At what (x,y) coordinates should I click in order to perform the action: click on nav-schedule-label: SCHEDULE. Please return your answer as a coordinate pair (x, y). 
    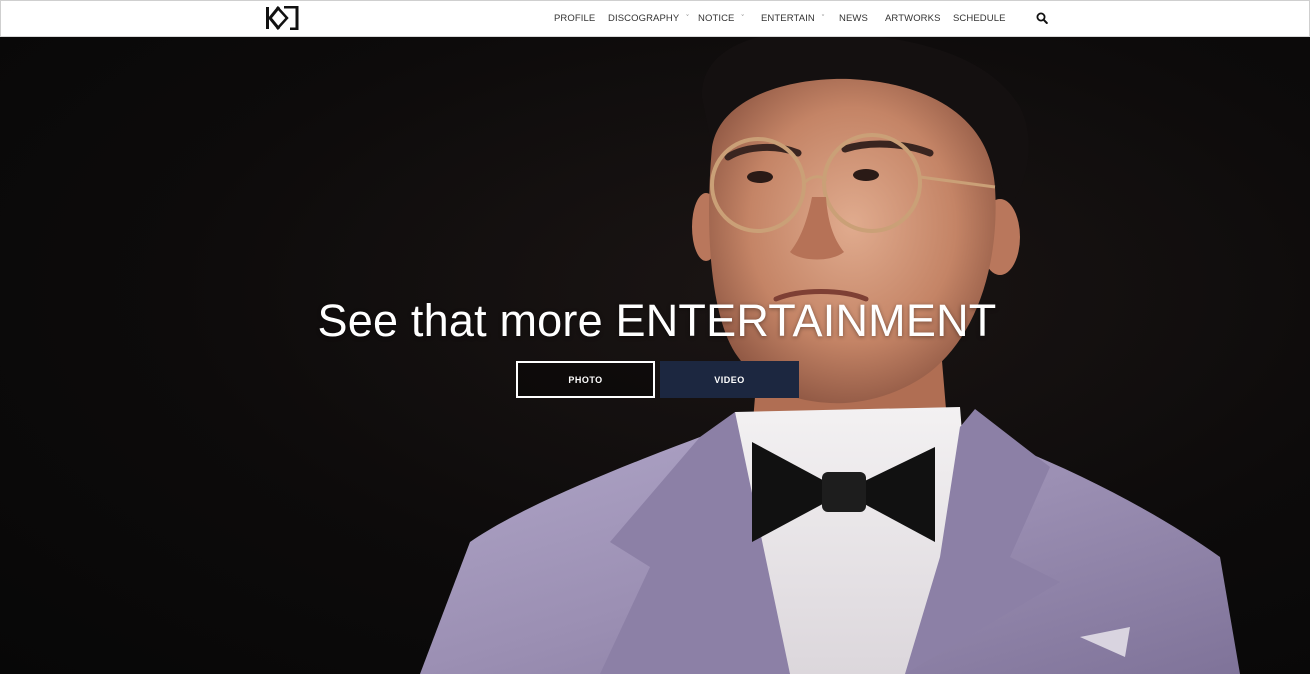
    Looking at the image, I should click on (979, 18).